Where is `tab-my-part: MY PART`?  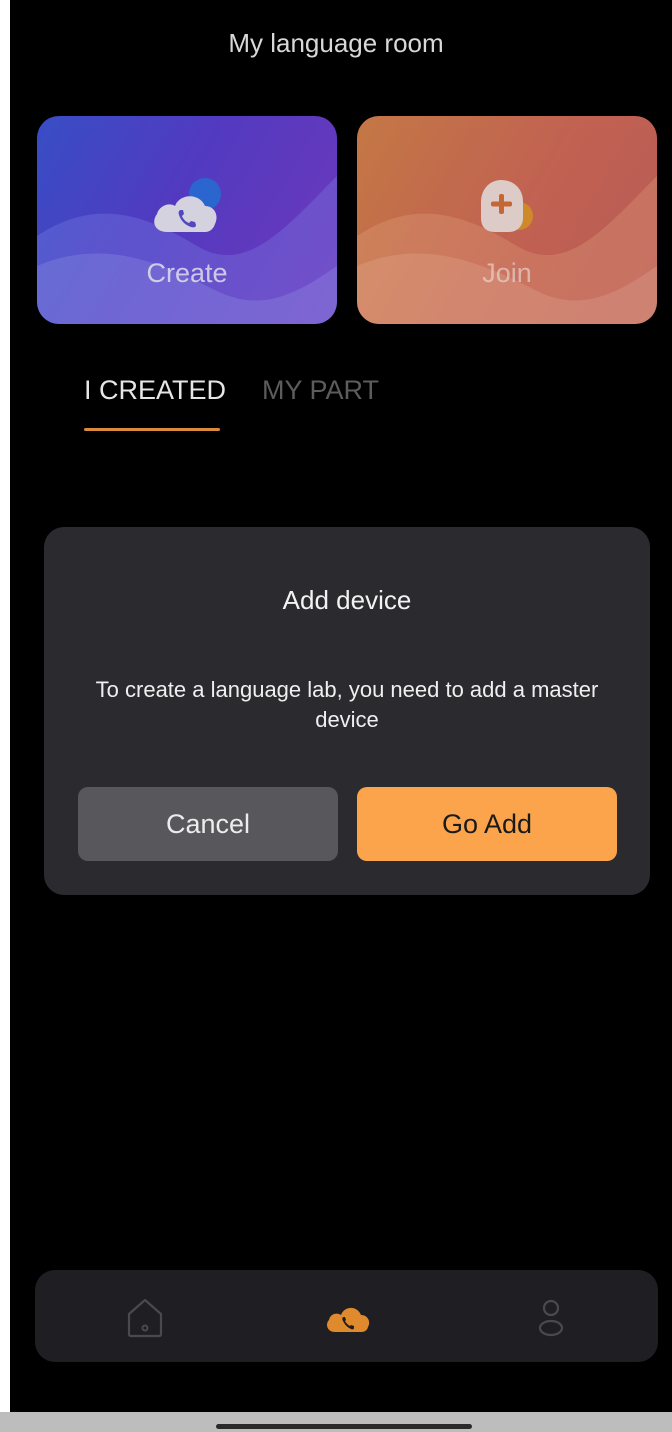 tab-my-part: MY PART is located at coordinates (320, 390).